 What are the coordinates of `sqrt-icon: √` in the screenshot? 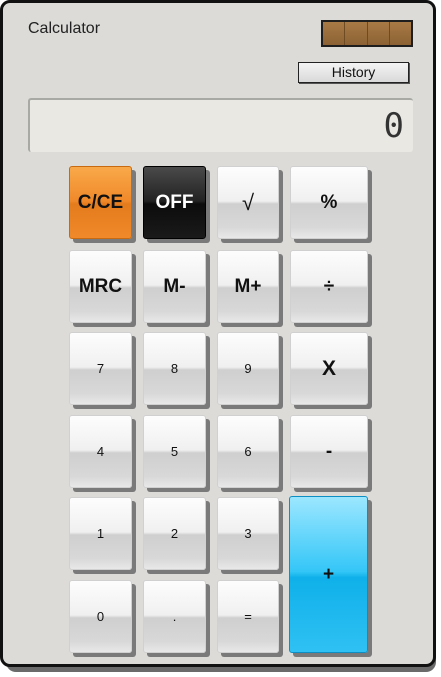 It's located at (248, 202).